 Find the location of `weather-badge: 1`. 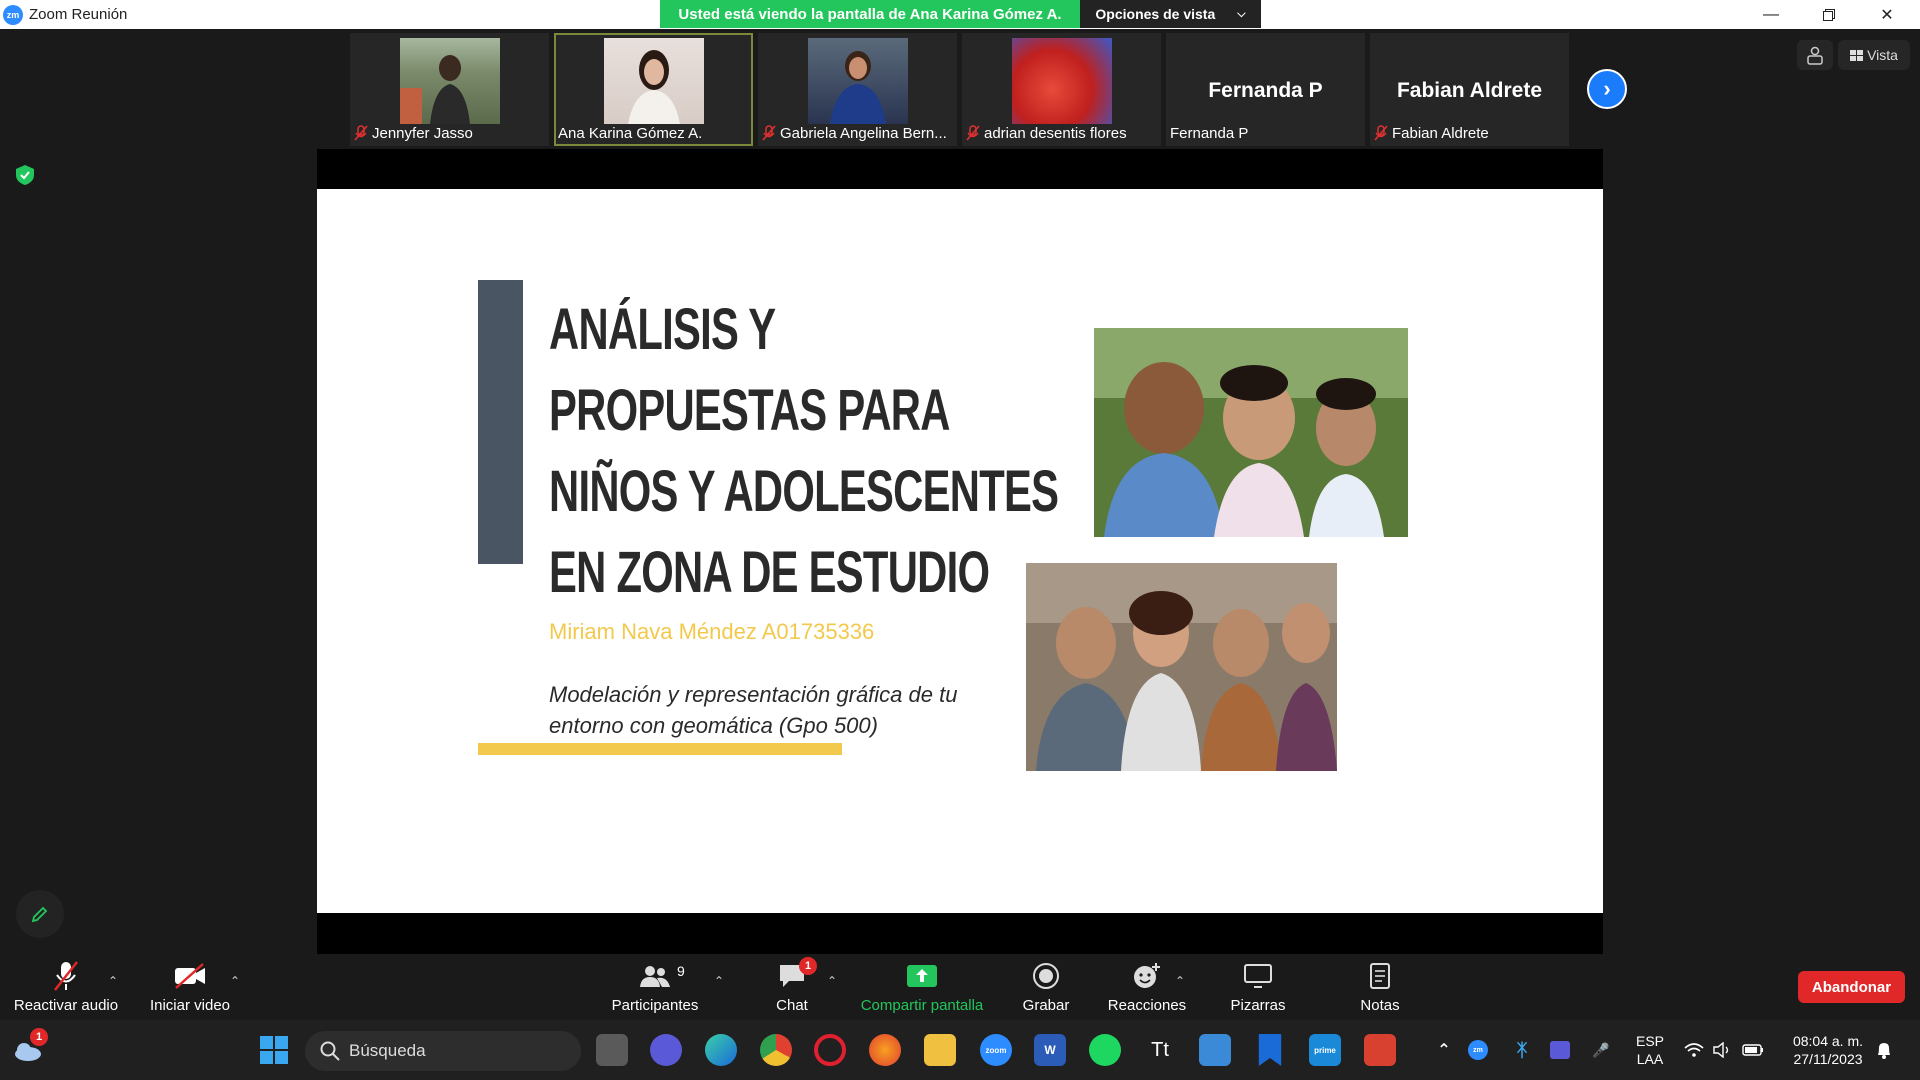

weather-badge: 1 is located at coordinates (39, 1037).